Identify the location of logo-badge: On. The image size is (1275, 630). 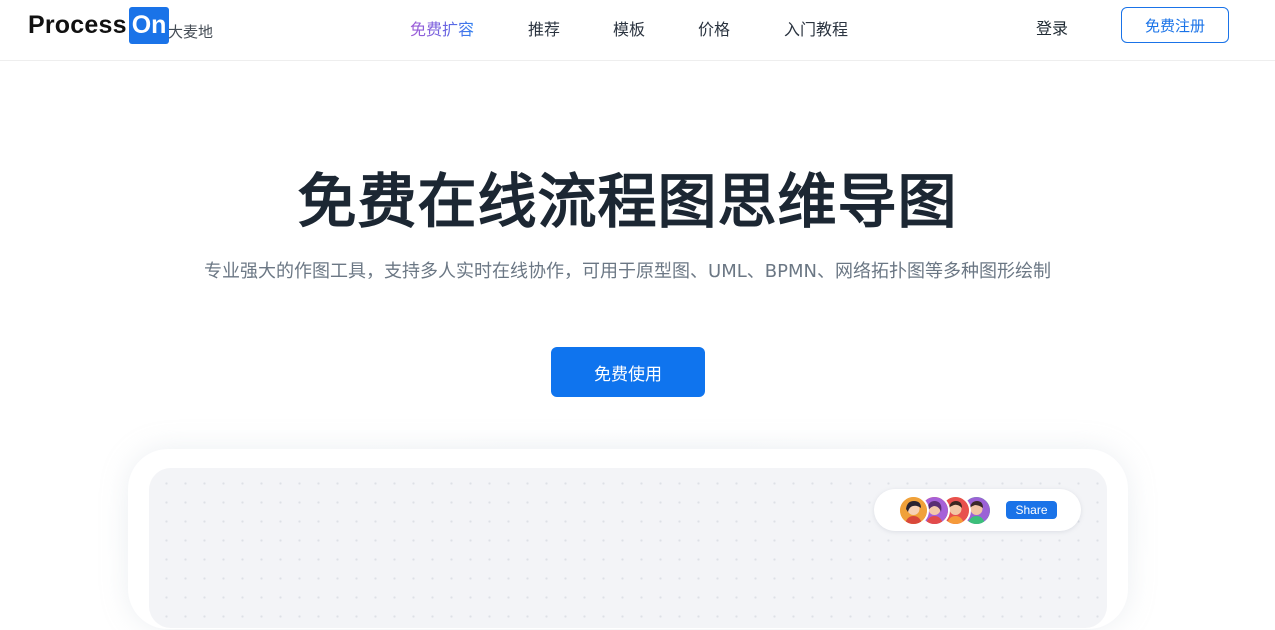
(149, 25).